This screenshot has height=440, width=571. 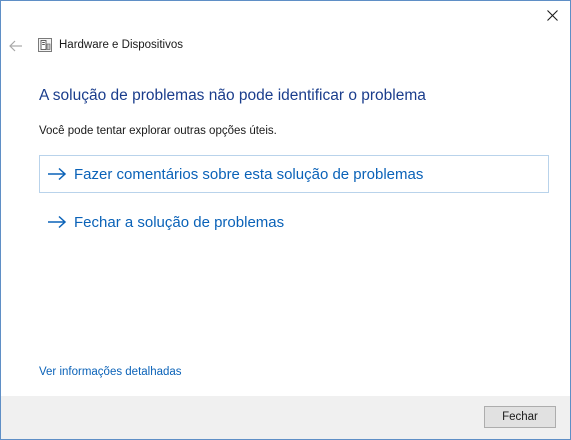 What do you see at coordinates (121, 45) in the screenshot?
I see `window-title: Hardware e Dispositivos` at bounding box center [121, 45].